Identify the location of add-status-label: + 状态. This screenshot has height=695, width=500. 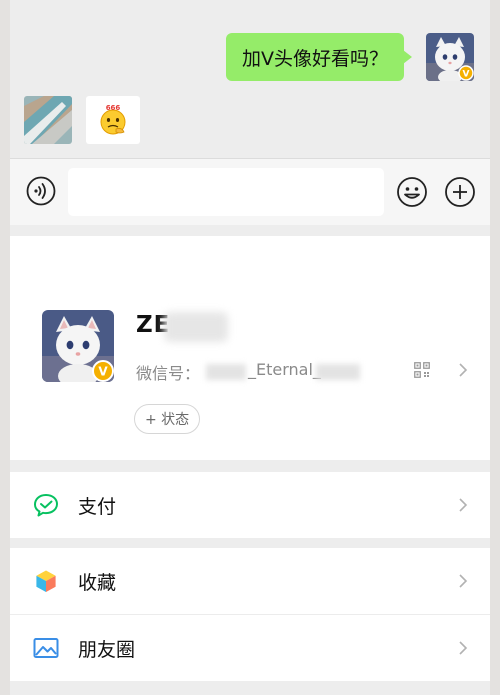
(167, 420).